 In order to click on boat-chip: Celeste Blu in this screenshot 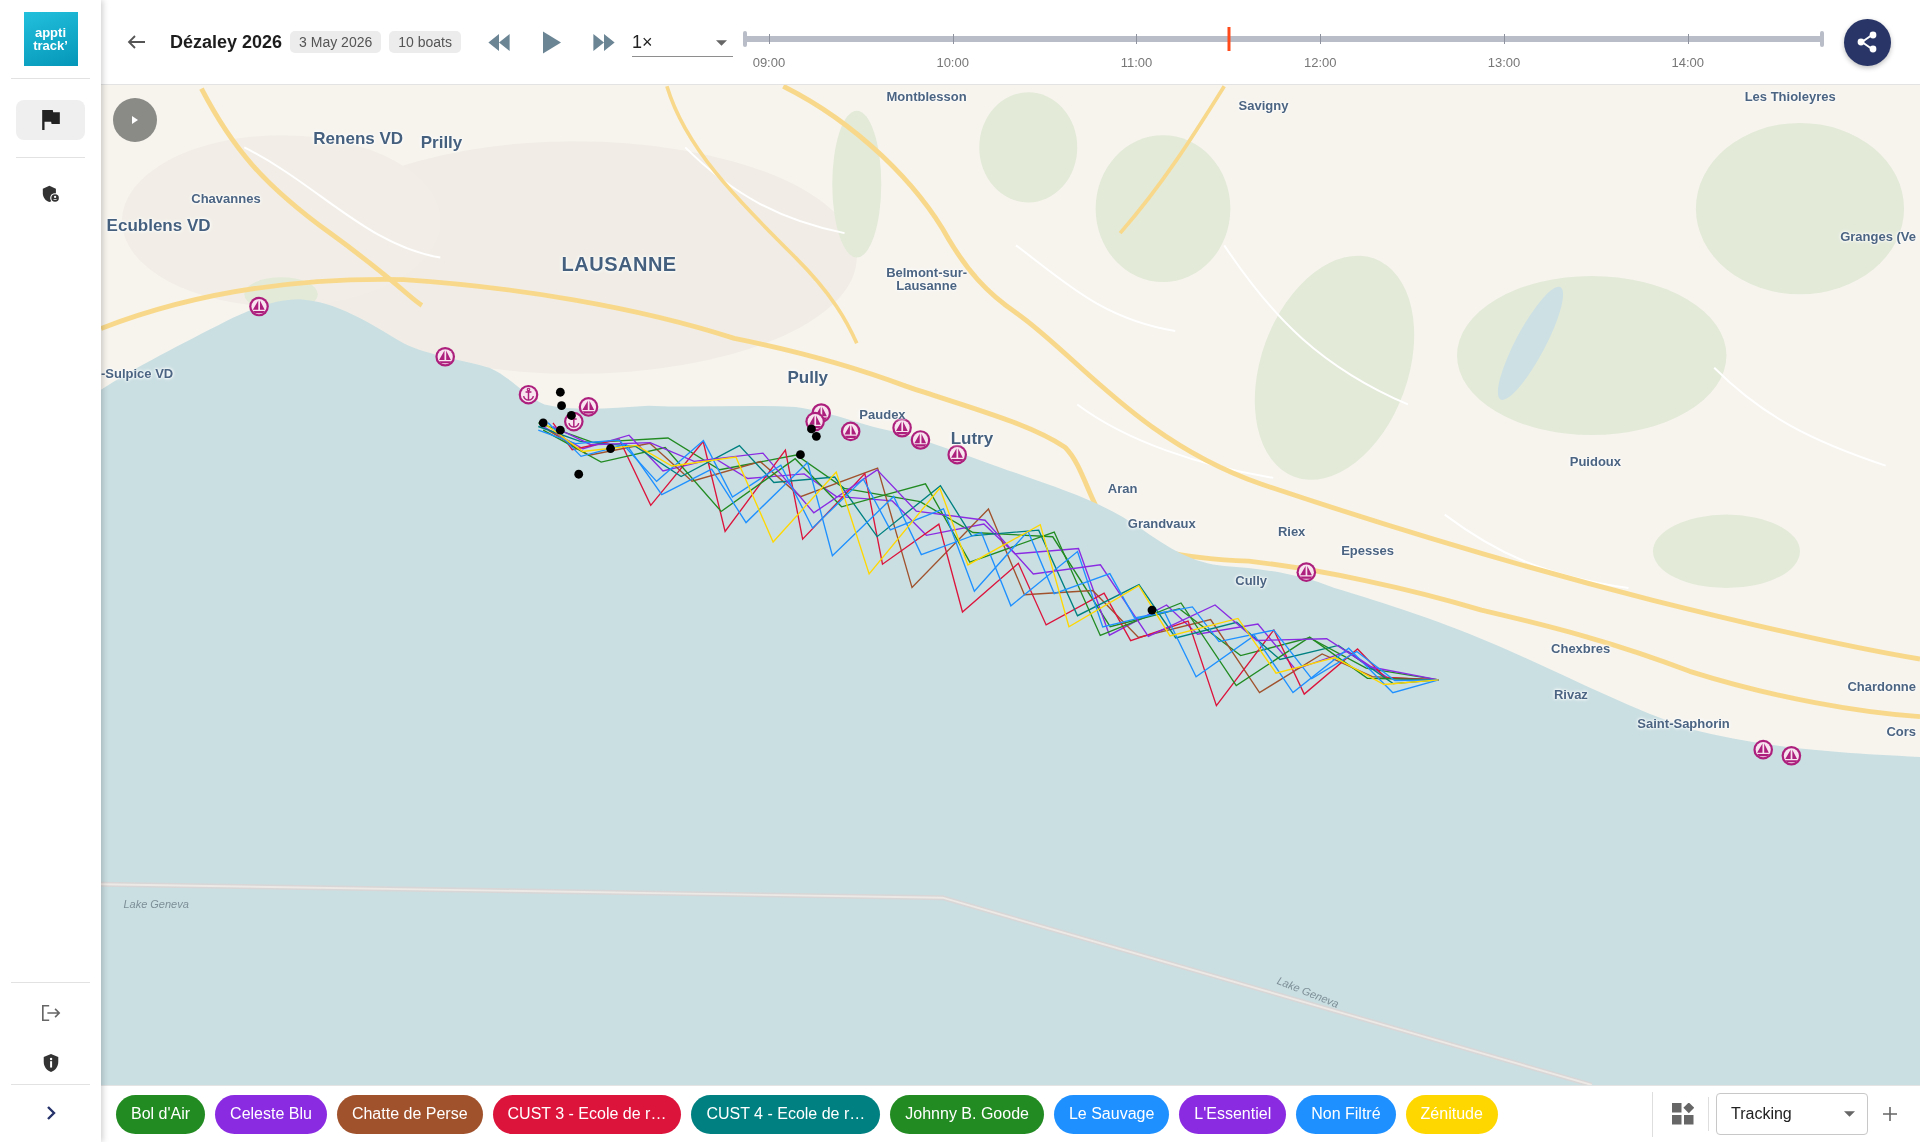, I will do `click(271, 1114)`.